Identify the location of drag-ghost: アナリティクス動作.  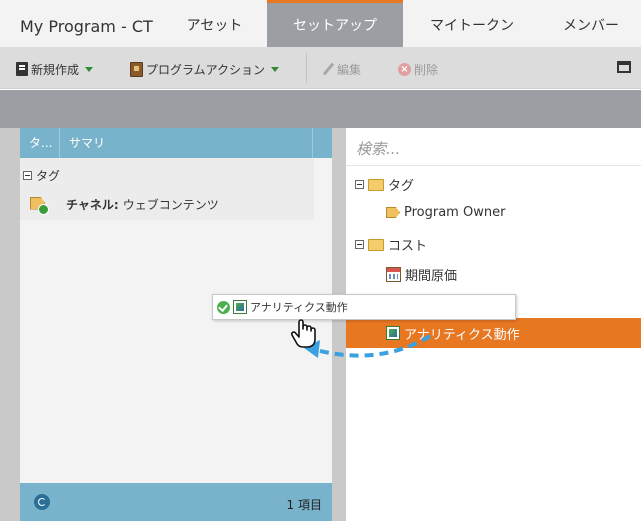
(364, 307).